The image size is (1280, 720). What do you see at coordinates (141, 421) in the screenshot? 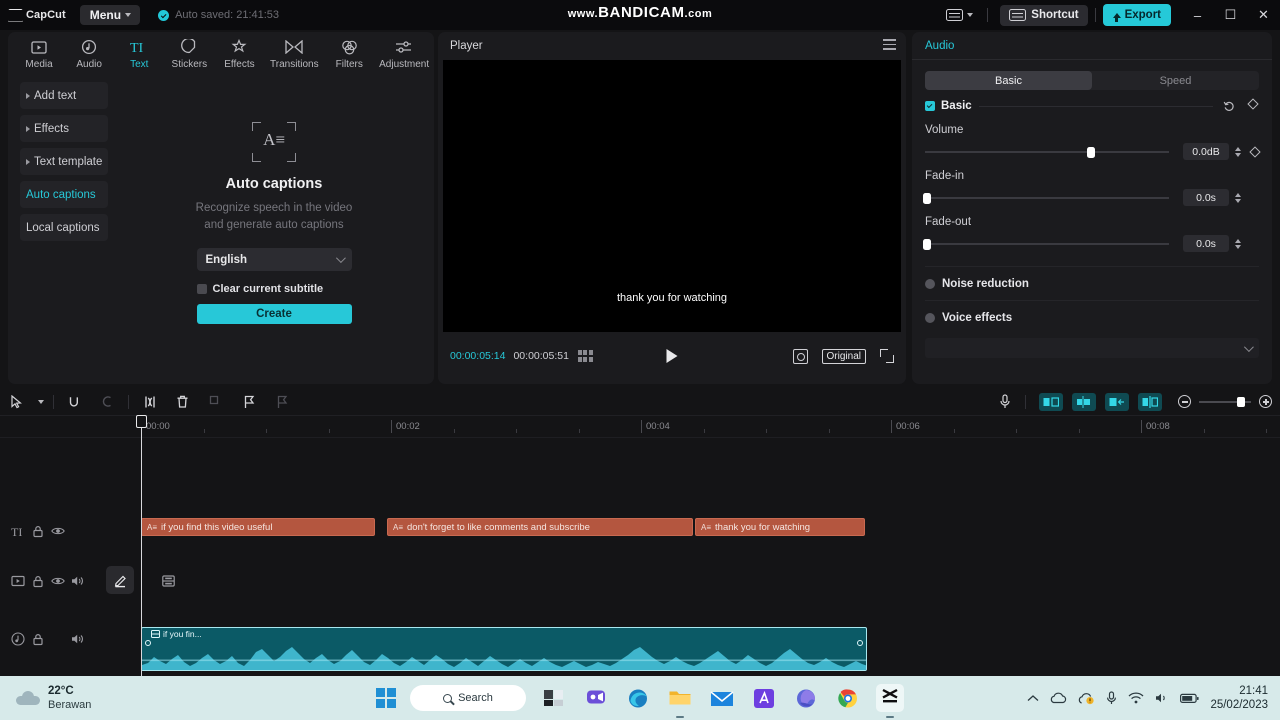
I see `playhead-handle` at bounding box center [141, 421].